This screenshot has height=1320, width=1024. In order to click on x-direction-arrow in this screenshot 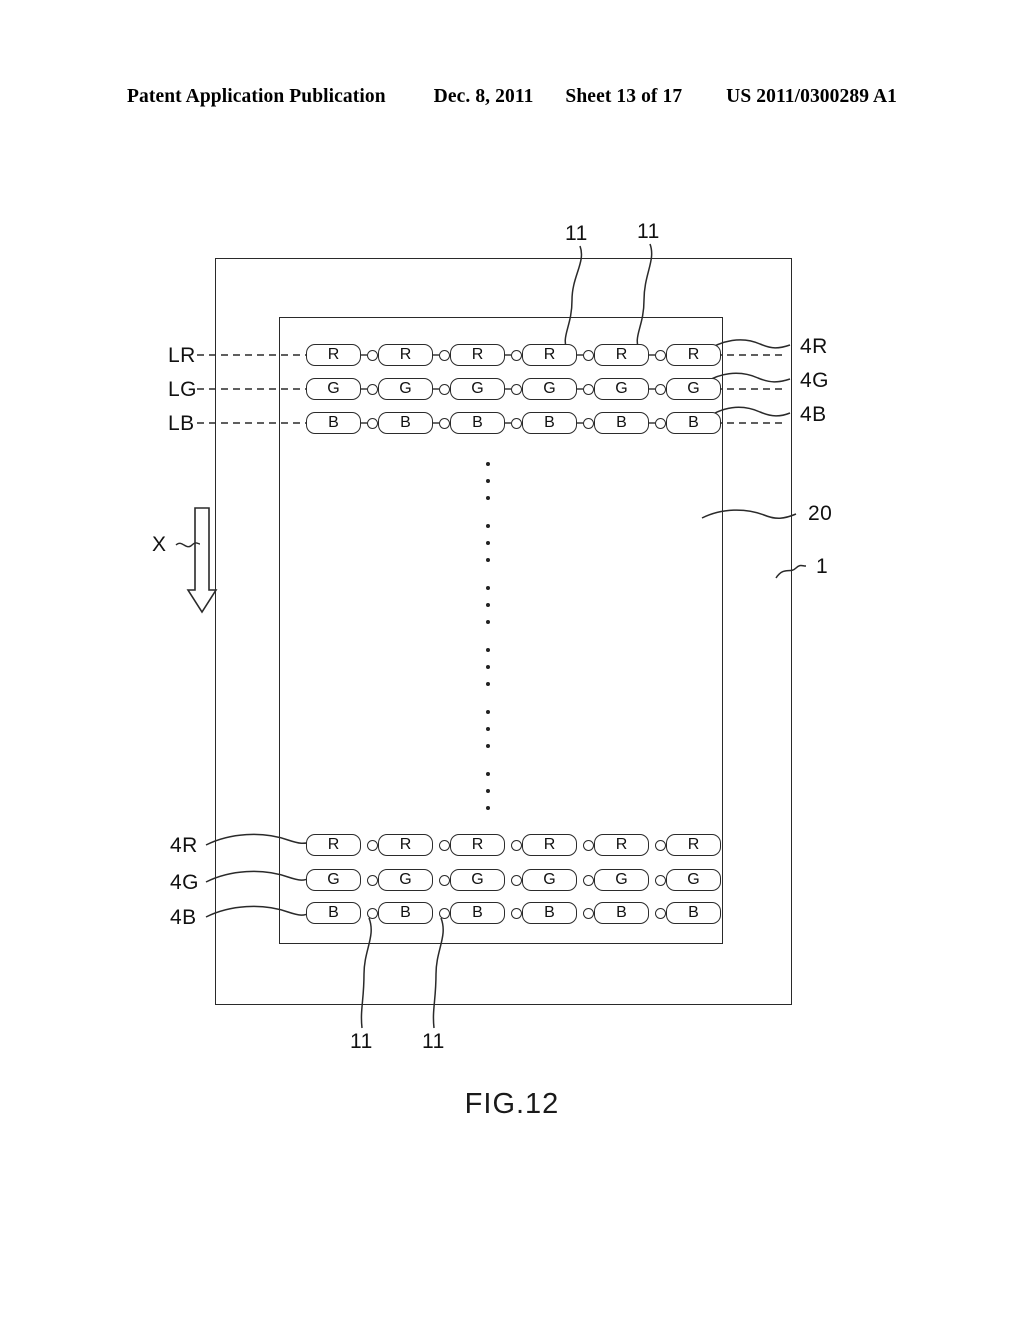, I will do `click(202, 560)`.